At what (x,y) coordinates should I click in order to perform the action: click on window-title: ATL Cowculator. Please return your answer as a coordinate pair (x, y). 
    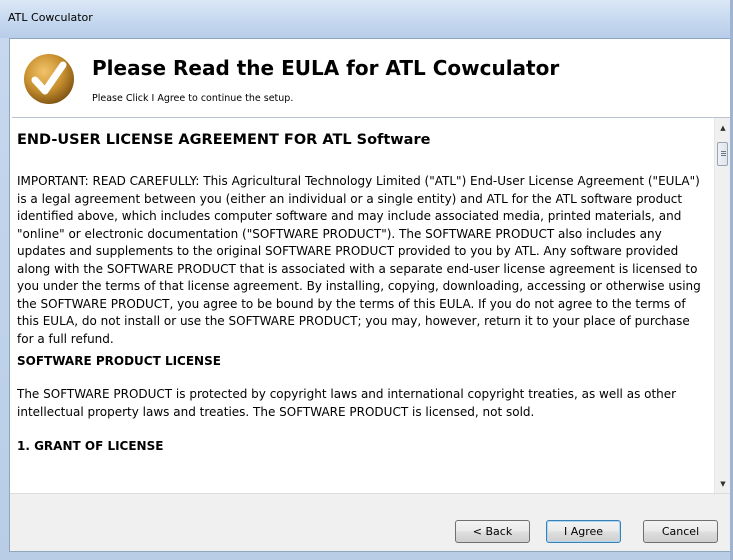
    Looking at the image, I should click on (50, 17).